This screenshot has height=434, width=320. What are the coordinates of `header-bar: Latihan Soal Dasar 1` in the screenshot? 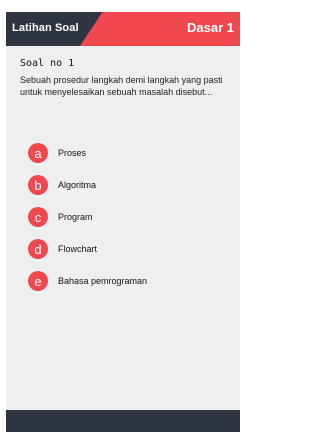 It's located at (123, 29).